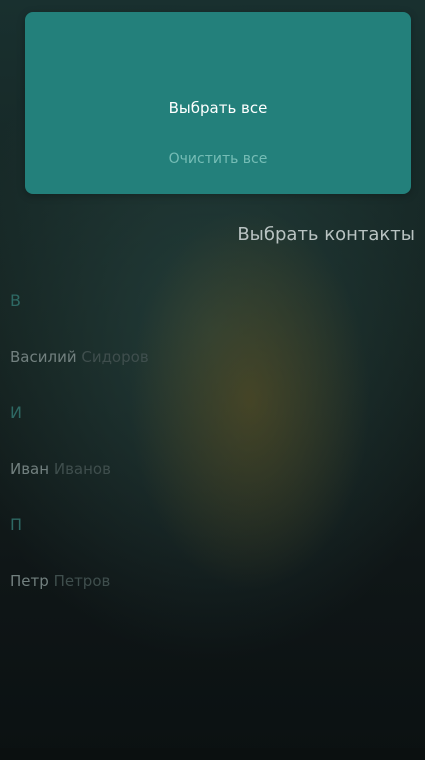  Describe the element at coordinates (210, 598) in the screenshot. I see `contact-item: Петр Петров` at that location.